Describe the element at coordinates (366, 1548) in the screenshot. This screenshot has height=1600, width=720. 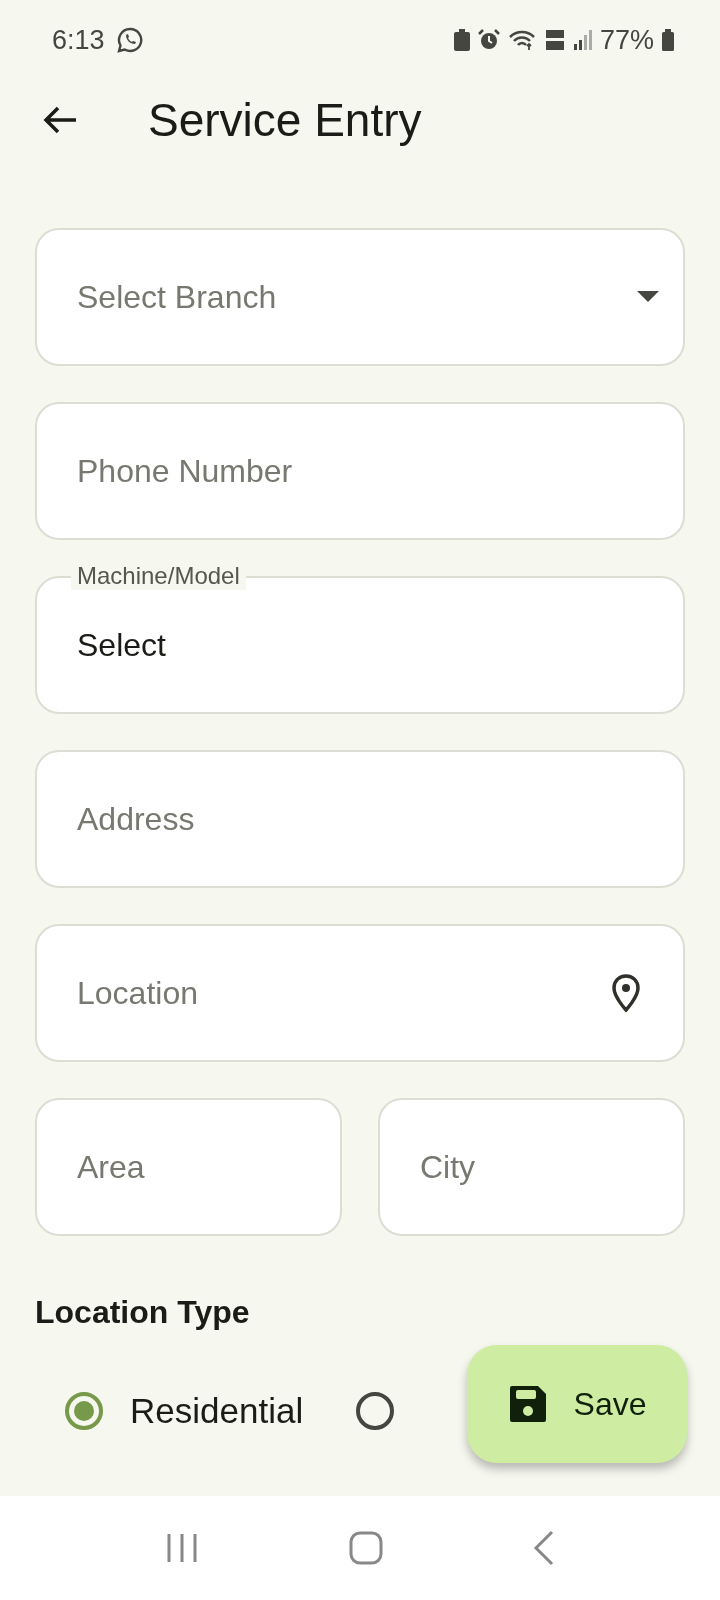
I see `home-button` at that location.